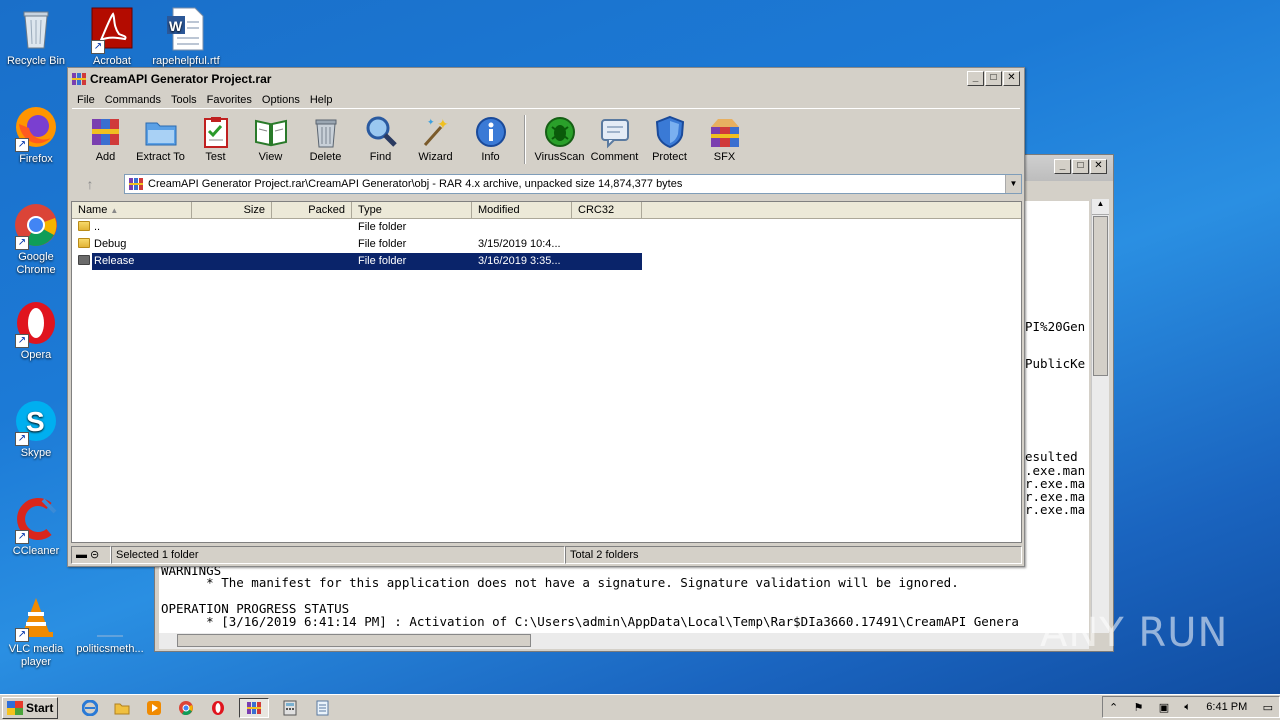  I want to click on drive-icon: ▬ ⊝, so click(91, 555).